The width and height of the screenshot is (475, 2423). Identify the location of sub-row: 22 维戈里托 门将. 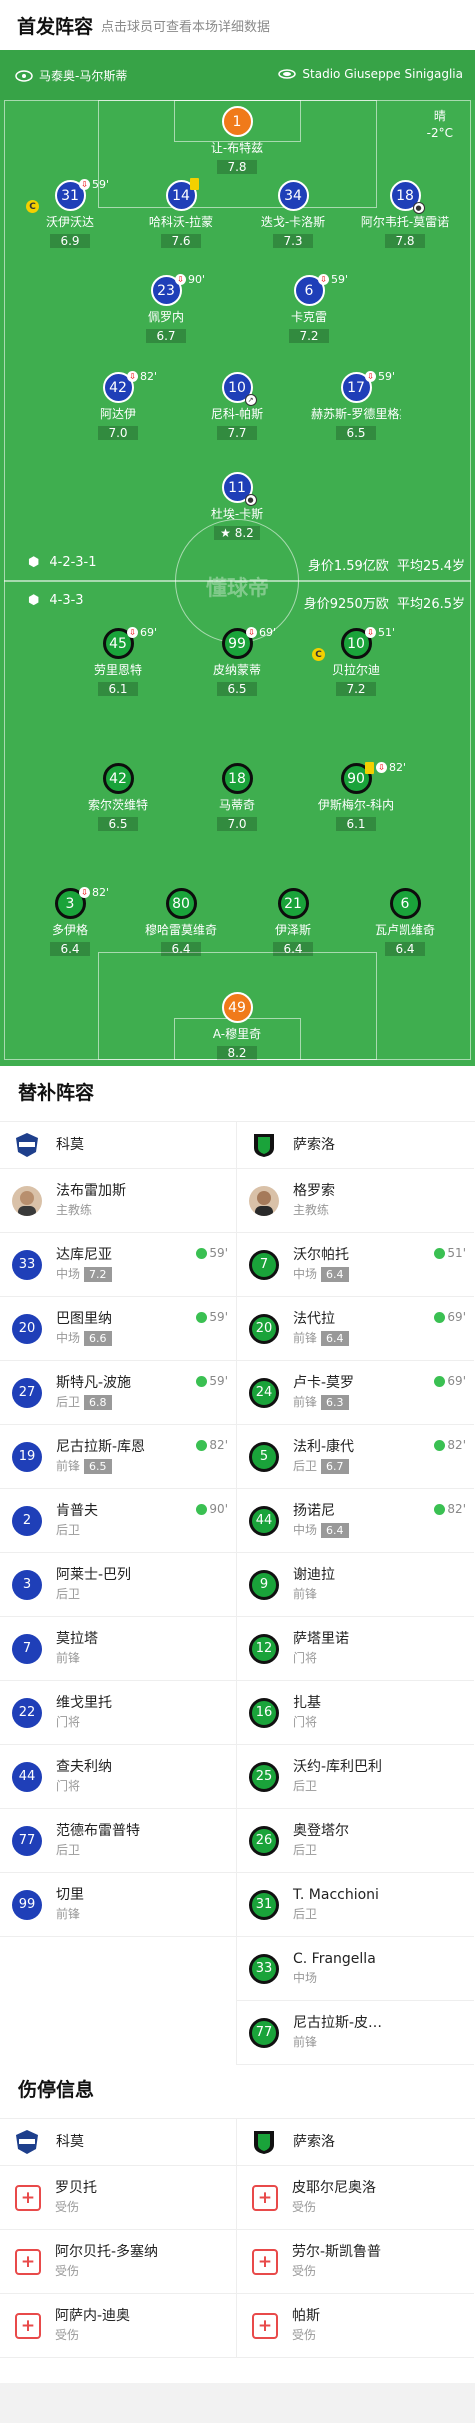
(118, 1713).